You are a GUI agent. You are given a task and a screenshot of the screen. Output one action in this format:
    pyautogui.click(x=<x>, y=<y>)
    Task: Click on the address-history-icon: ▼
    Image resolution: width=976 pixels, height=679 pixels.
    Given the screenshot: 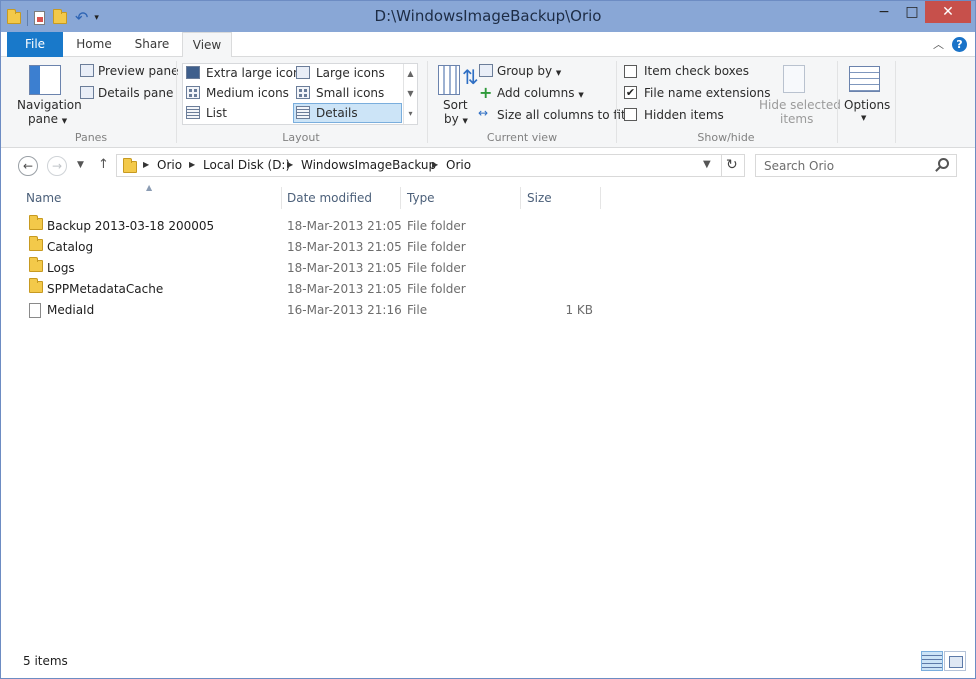 What is the action you would take?
    pyautogui.click(x=707, y=164)
    